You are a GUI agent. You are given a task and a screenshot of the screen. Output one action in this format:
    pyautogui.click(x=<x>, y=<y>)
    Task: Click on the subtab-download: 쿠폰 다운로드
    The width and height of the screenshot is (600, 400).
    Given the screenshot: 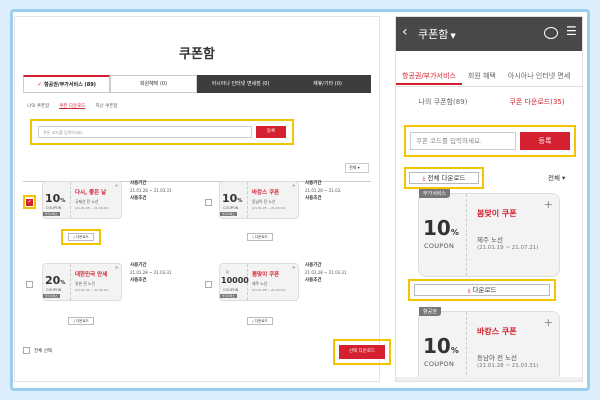 What is the action you would take?
    pyautogui.click(x=72, y=106)
    